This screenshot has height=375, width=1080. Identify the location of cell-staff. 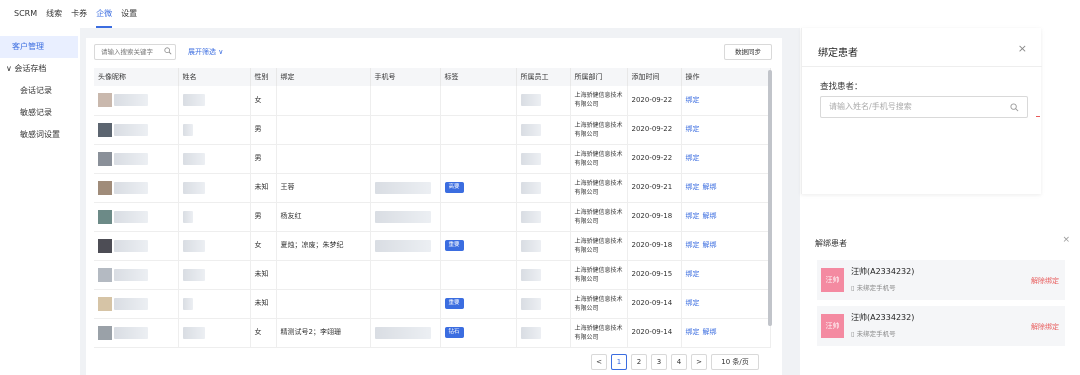
(543, 130).